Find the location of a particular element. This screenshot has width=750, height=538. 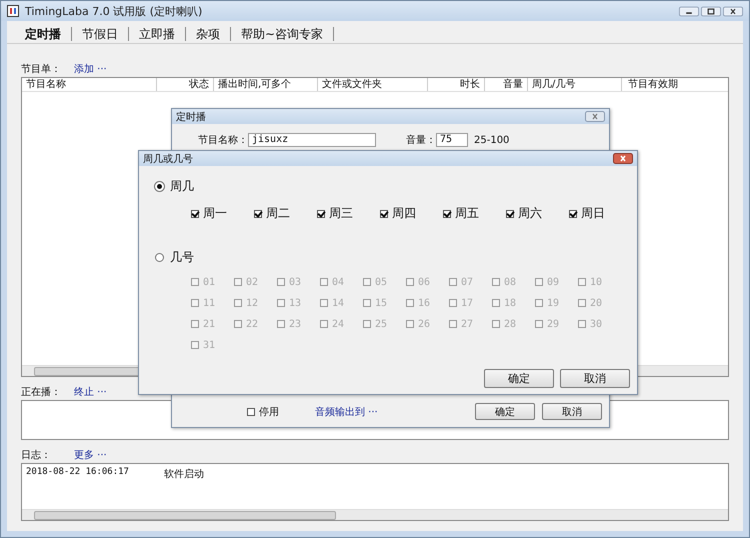

range-hint: 25-100 is located at coordinates (492, 140).